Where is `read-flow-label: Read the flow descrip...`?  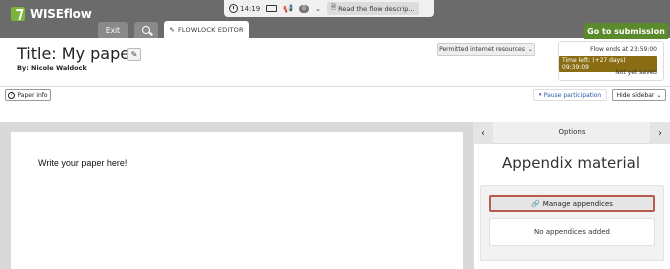
read-flow-label: Read the flow descrip... is located at coordinates (376, 8).